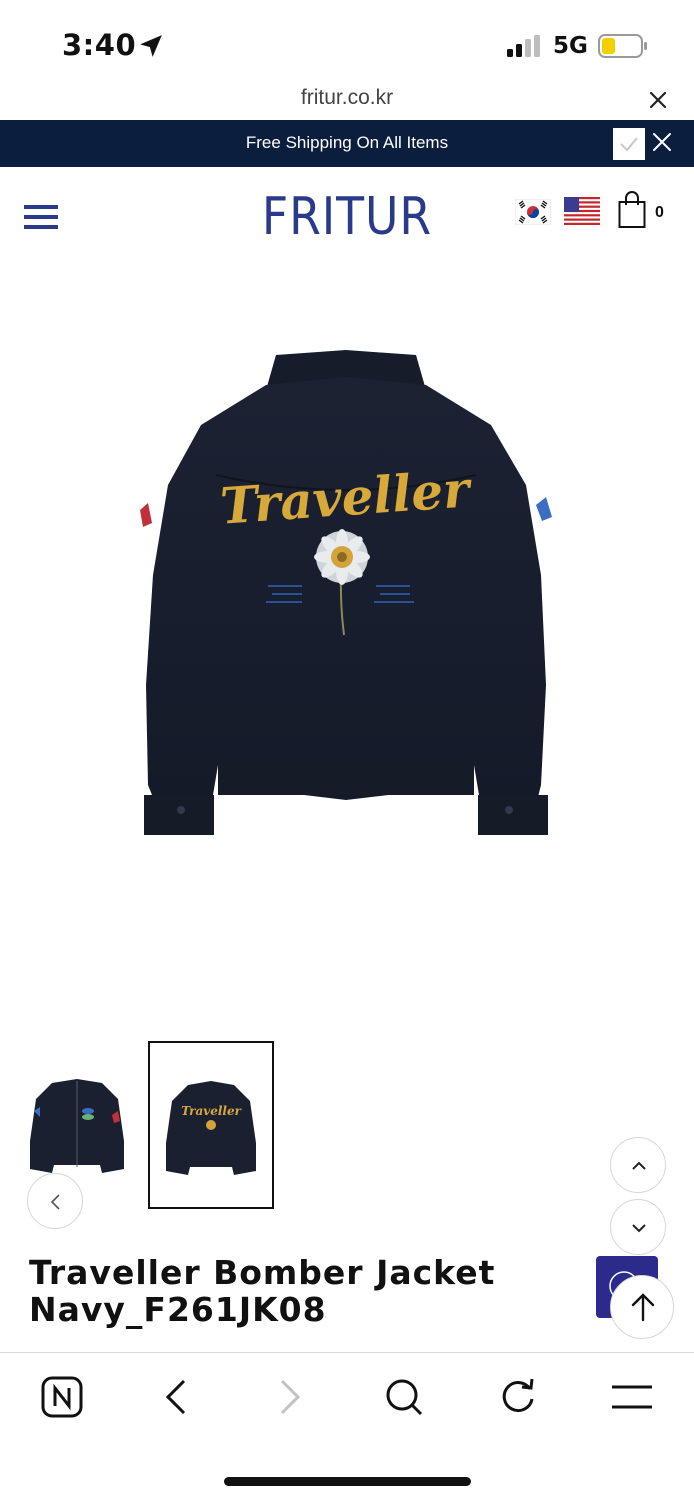 The height and width of the screenshot is (1500, 694). I want to click on chevron-left-icon, so click(55, 1202).